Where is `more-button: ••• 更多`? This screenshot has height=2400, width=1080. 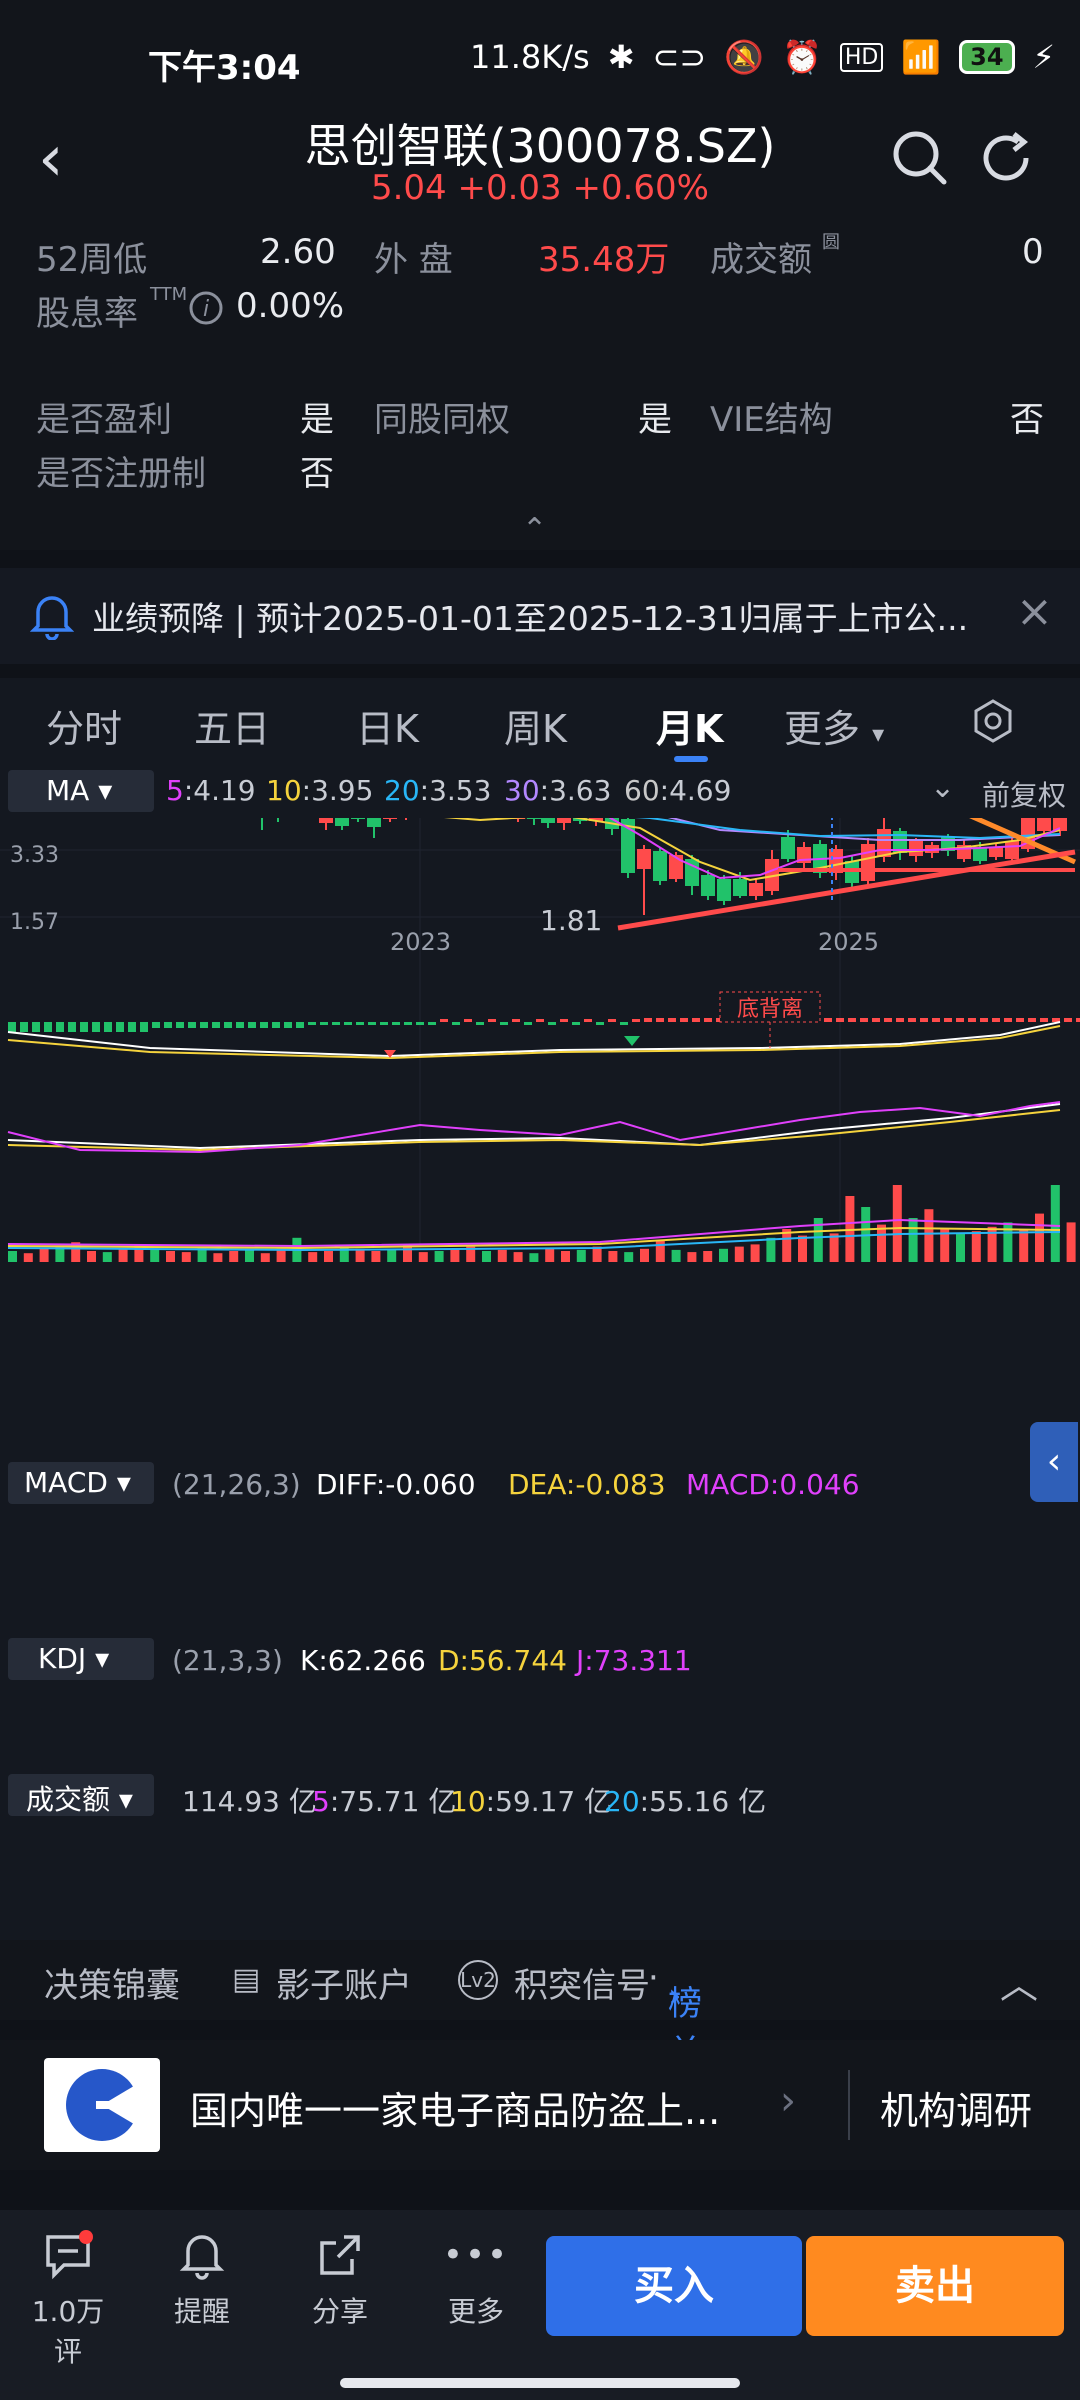
more-button: ••• 更多 is located at coordinates (476, 2275).